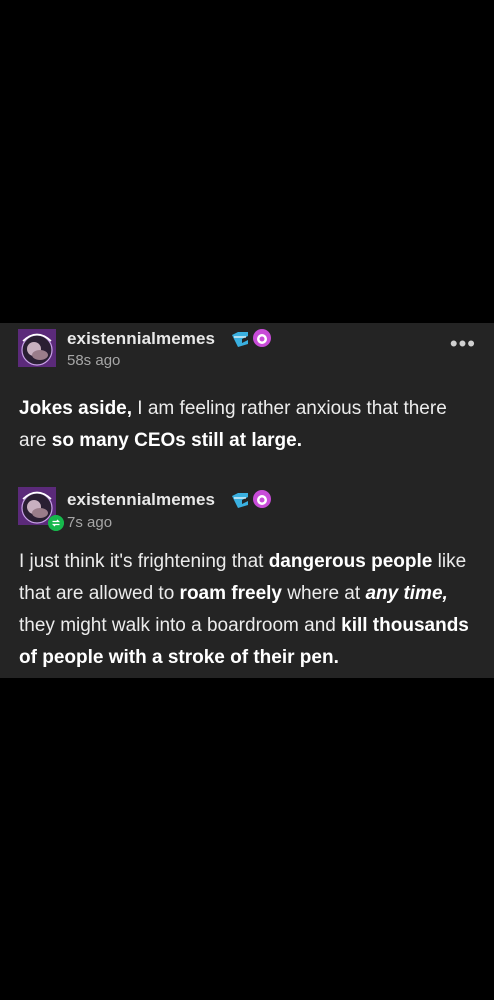 The height and width of the screenshot is (1000, 494). What do you see at coordinates (90, 522) in the screenshot?
I see `post-timestamp: 7s ago` at bounding box center [90, 522].